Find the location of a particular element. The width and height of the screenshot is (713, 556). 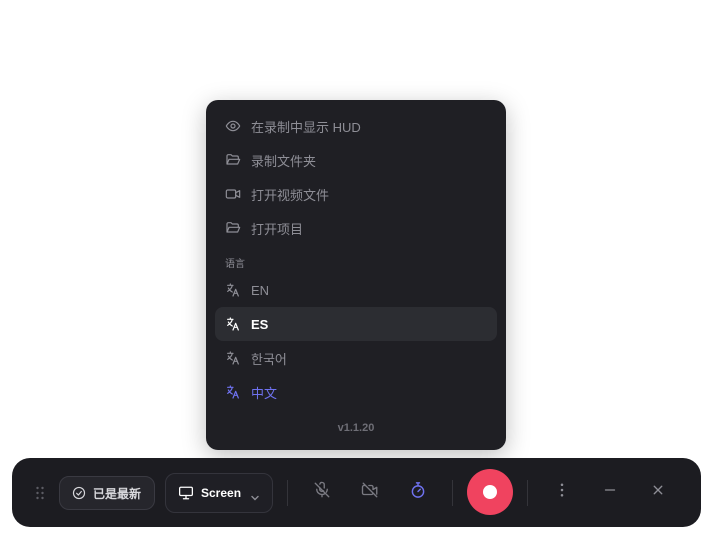

mic-off-icon is located at coordinates (322, 492).